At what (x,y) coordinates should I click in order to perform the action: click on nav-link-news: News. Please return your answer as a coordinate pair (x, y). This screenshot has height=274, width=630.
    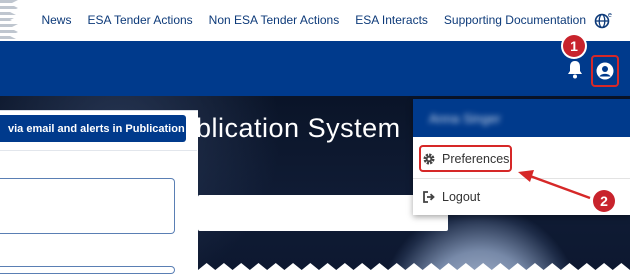
    Looking at the image, I should click on (56, 20).